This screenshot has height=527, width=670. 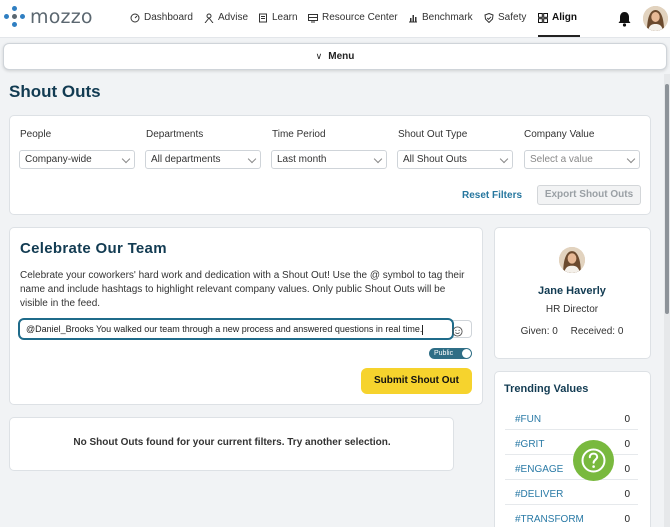 What do you see at coordinates (489, 17) in the screenshot?
I see `shield-icon` at bounding box center [489, 17].